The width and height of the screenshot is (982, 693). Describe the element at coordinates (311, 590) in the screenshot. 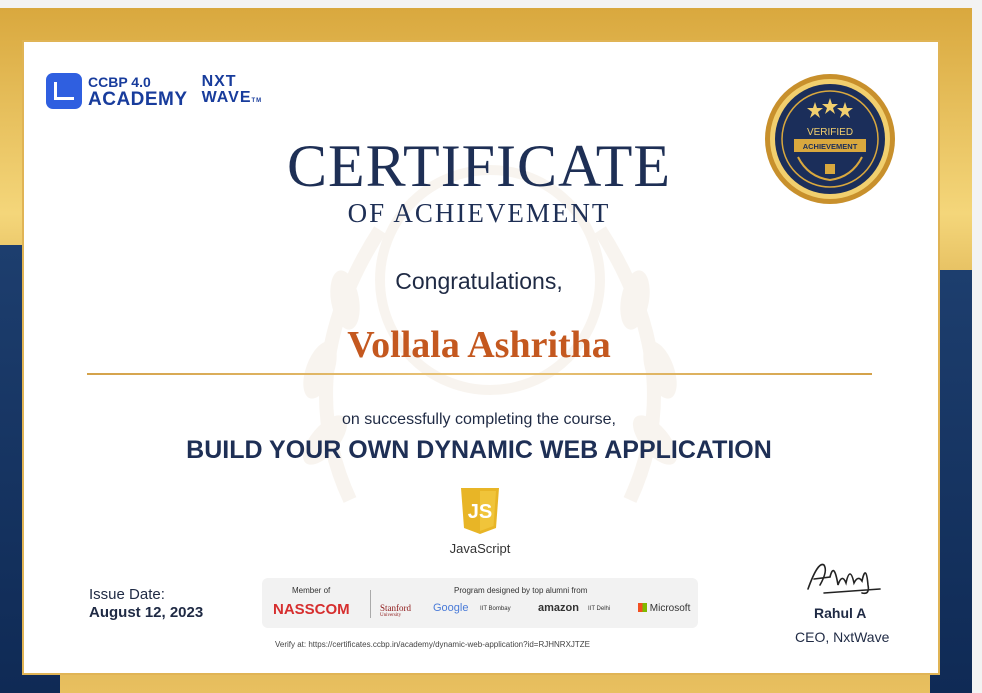

I see `member-label: Member of` at that location.